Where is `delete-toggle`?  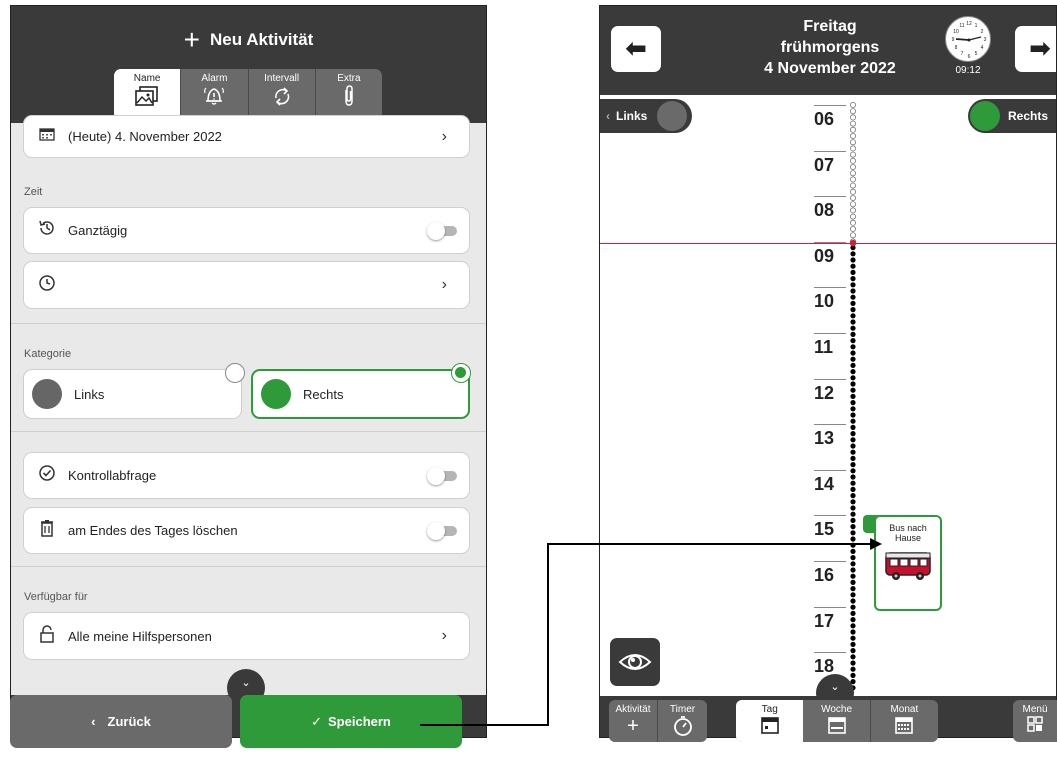
delete-toggle is located at coordinates (442, 530).